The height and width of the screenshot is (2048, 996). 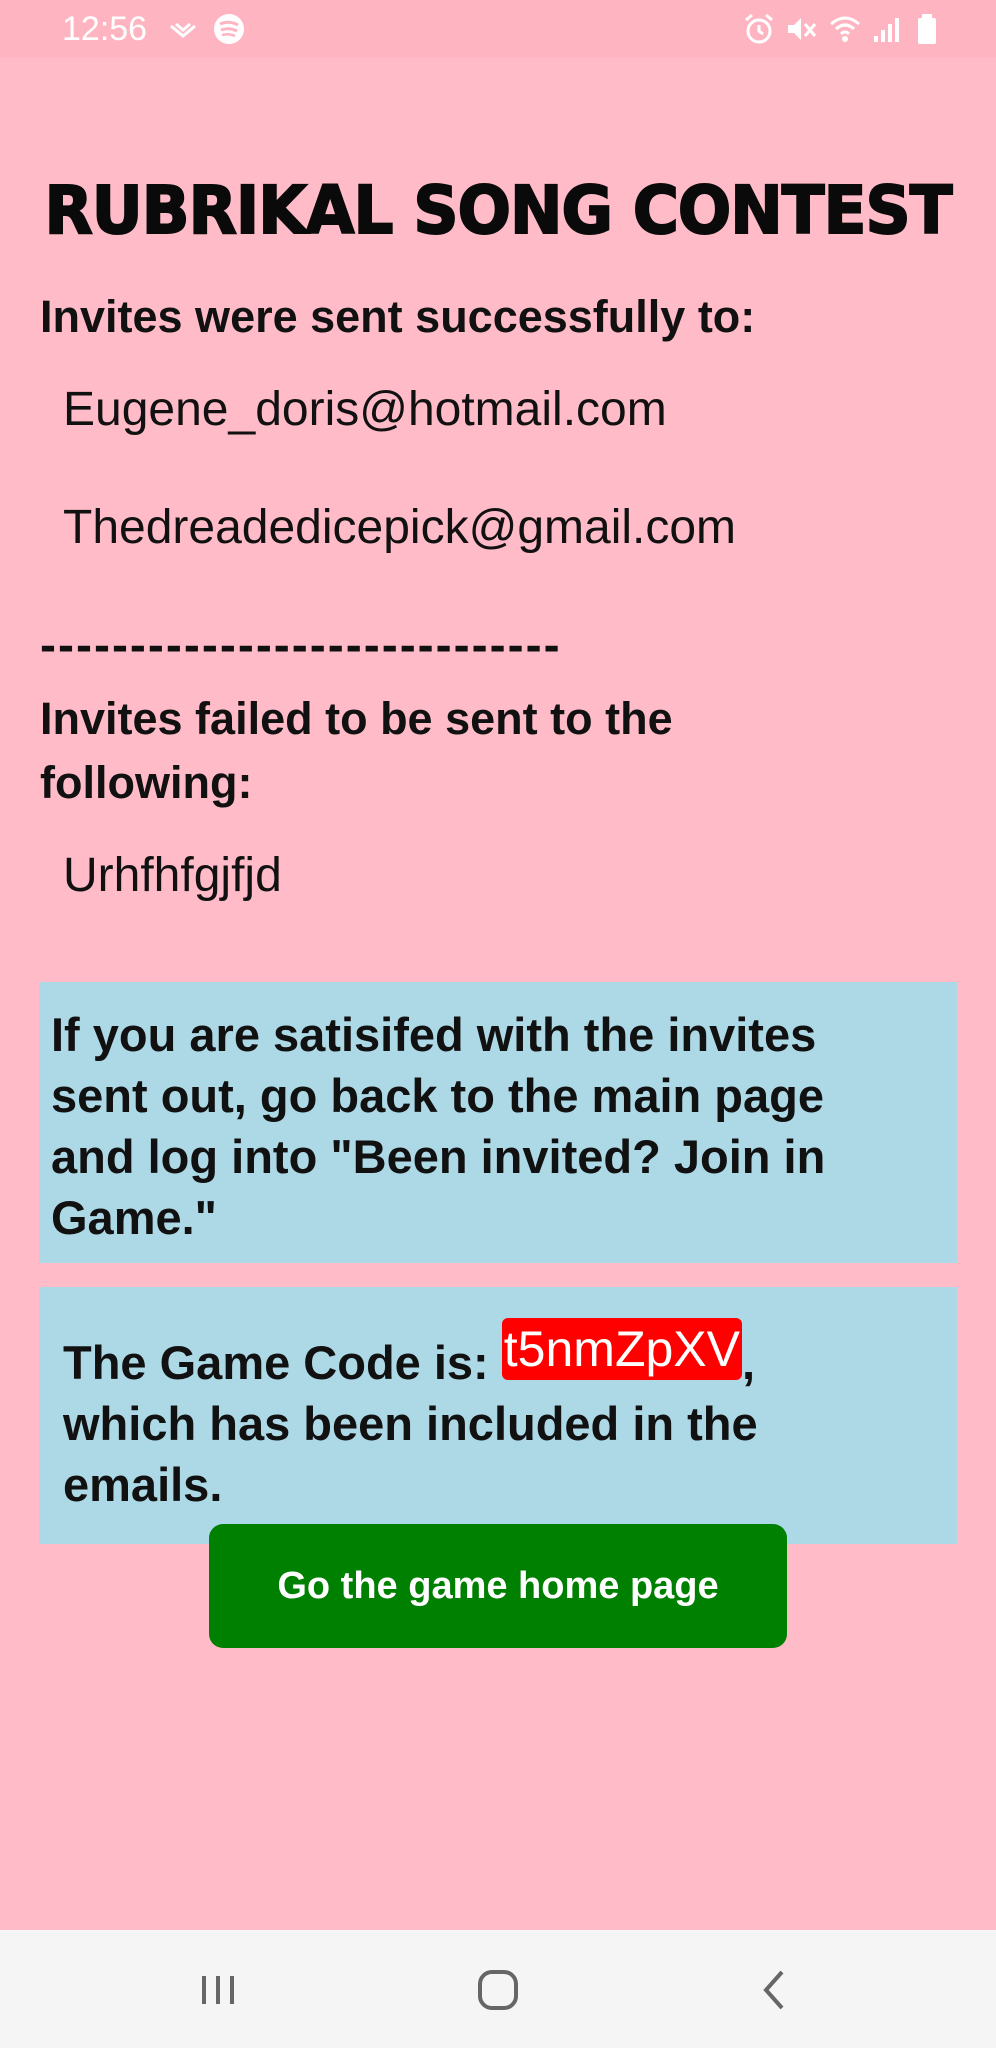 I want to click on instructions-line: sent out, go back to the main page, so click(x=437, y=1095).